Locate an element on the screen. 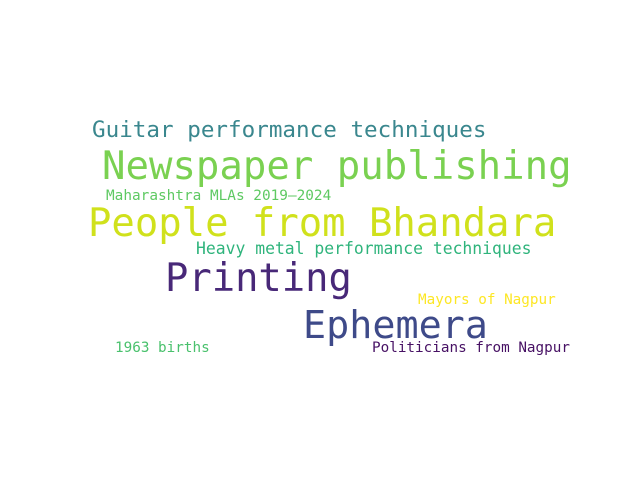  word-1963-births: 1963 births is located at coordinates (162, 348).